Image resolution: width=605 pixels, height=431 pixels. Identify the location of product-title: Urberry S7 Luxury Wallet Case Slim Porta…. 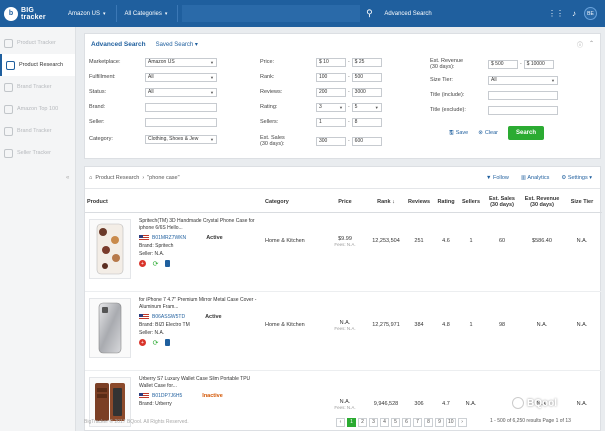
(200, 383).